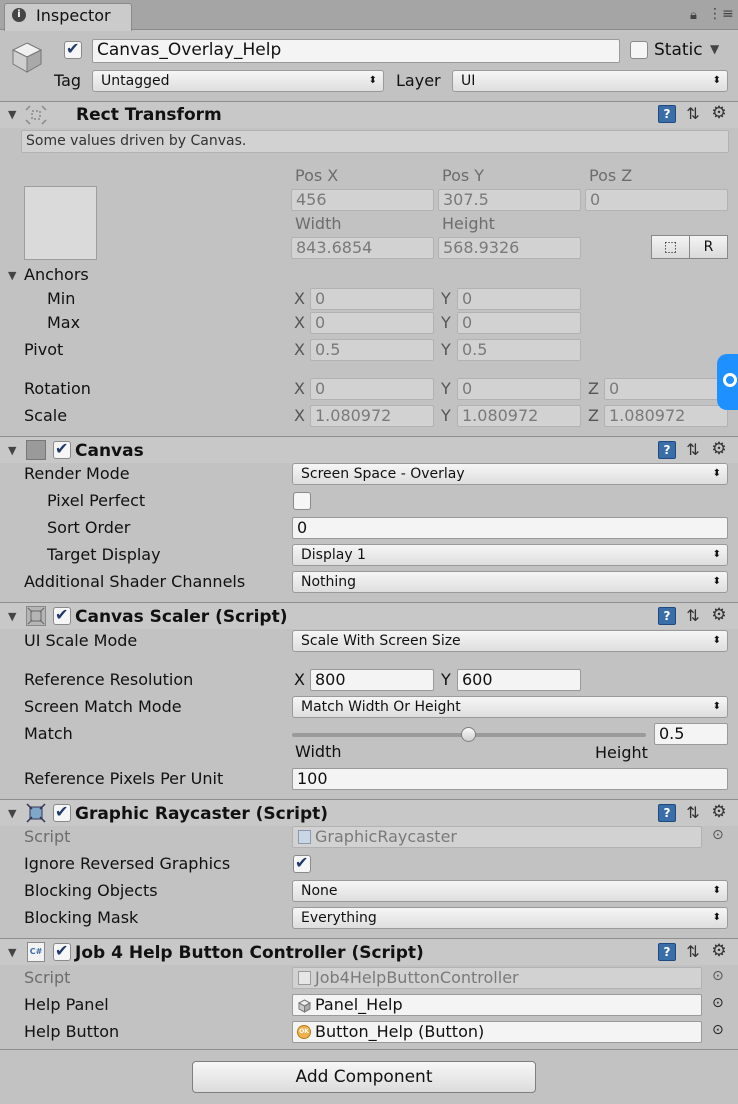  I want to click on rotation-y-input: 0, so click(519, 389).